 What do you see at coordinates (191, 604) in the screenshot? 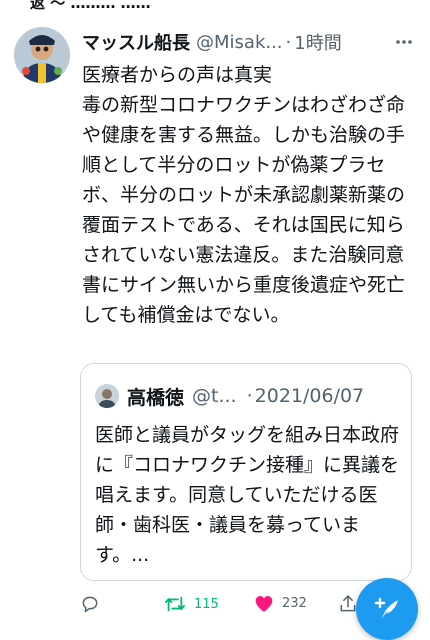
I see `retweet-button: 115` at bounding box center [191, 604].